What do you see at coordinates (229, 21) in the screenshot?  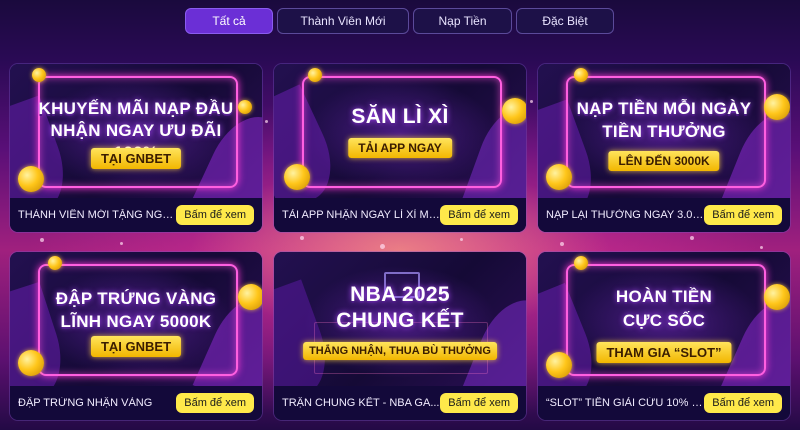 I see `tab-all: Tất cả` at bounding box center [229, 21].